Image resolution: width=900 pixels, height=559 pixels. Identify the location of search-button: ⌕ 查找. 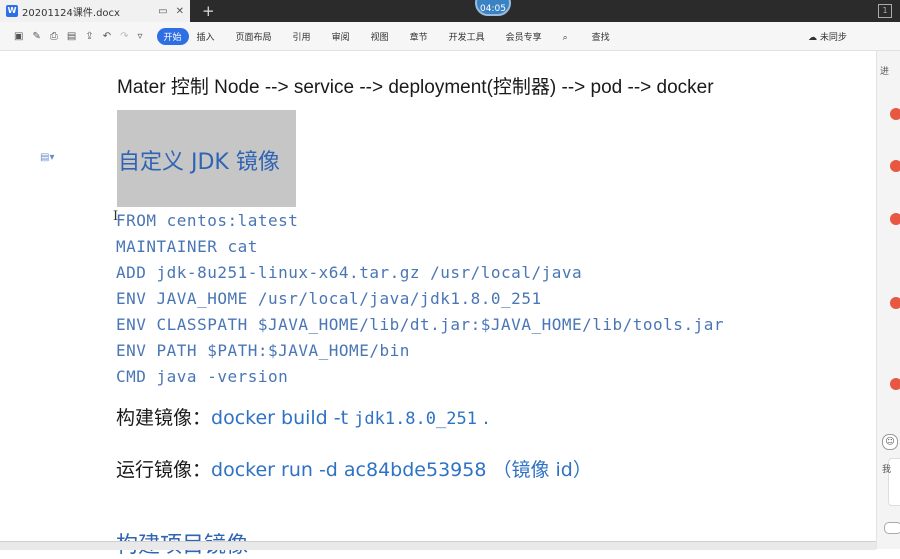
(597, 36).